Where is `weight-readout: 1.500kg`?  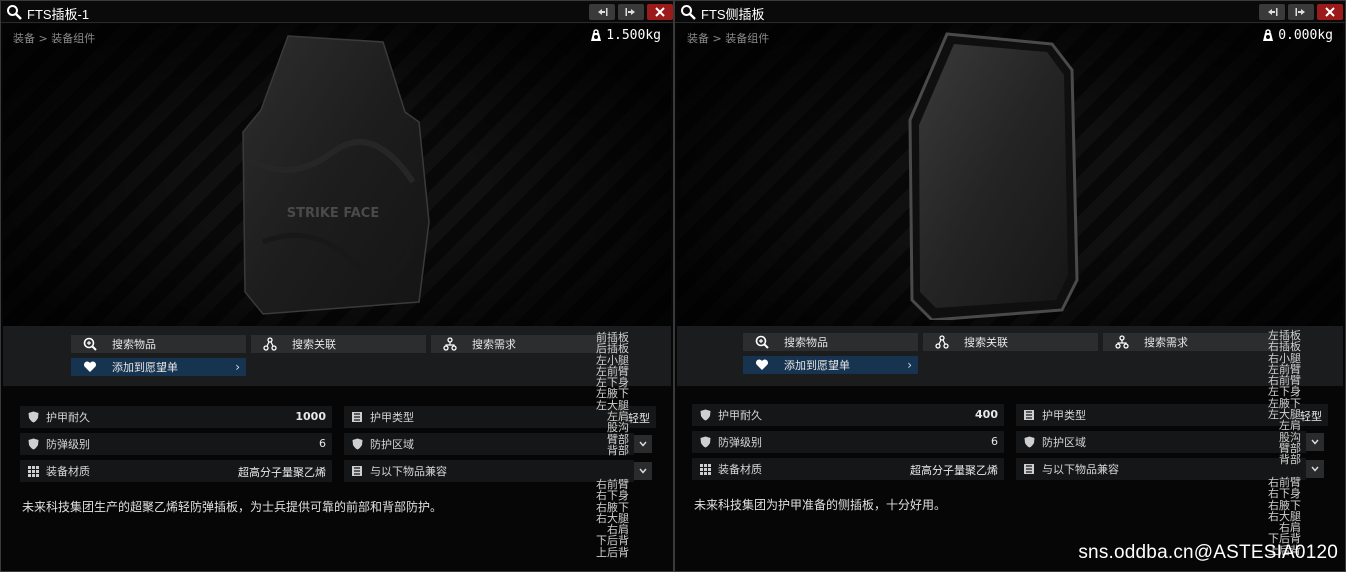
weight-readout: 1.500kg is located at coordinates (625, 35).